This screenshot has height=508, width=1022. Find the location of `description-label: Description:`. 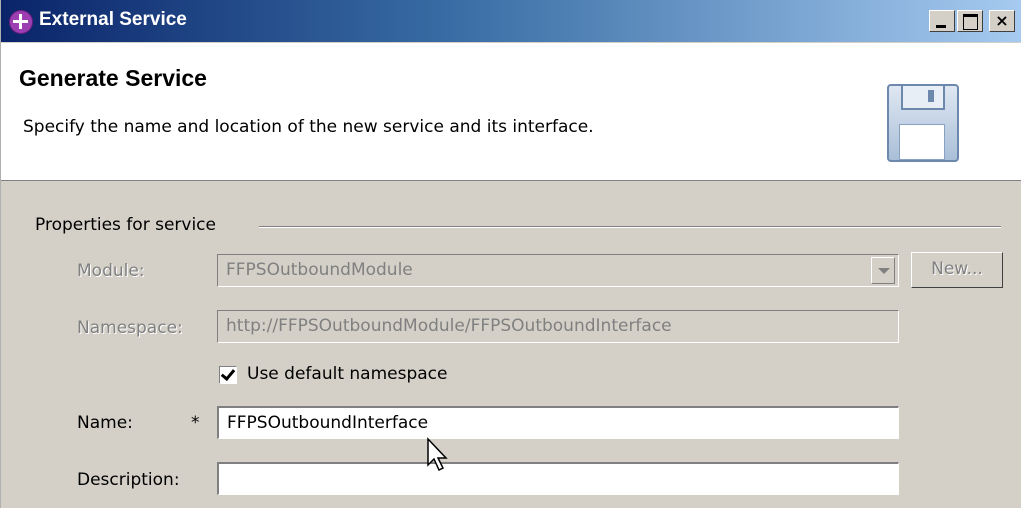

description-label: Description: is located at coordinates (128, 480).